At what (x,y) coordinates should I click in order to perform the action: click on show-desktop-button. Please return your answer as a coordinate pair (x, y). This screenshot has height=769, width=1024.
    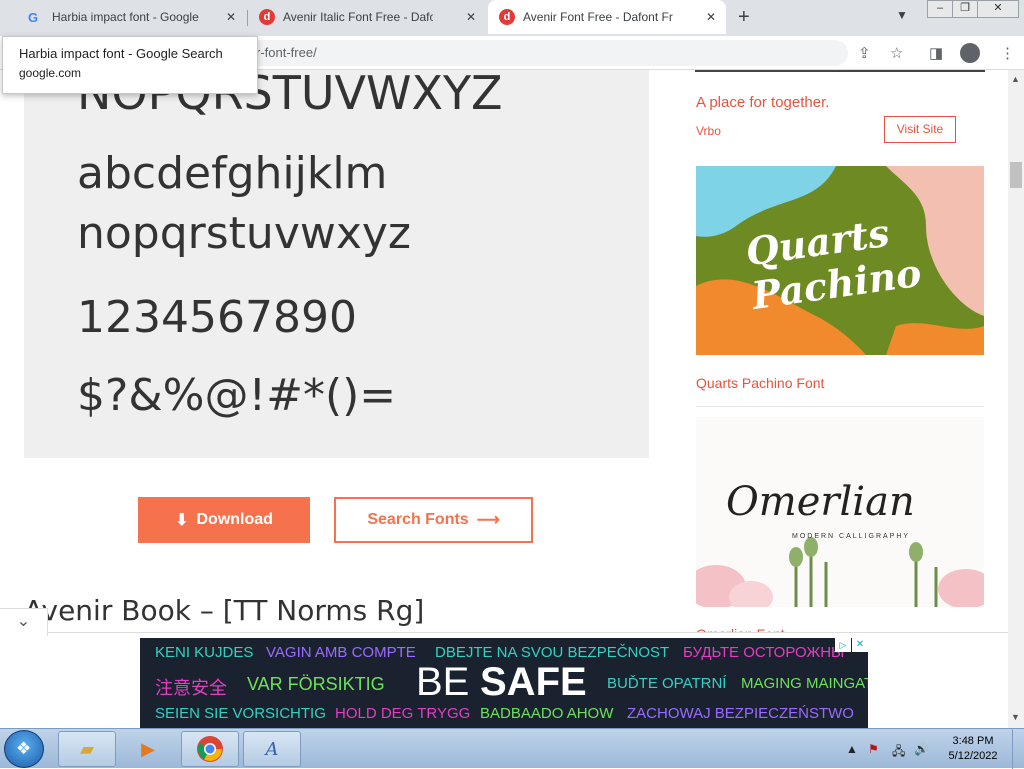
    Looking at the image, I should click on (1018, 749).